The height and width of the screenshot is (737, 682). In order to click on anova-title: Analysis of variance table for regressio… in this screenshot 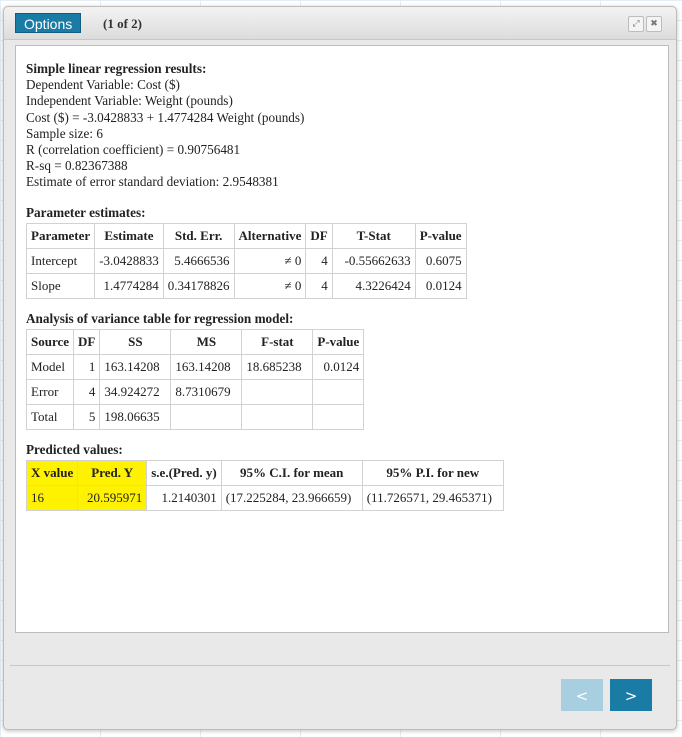, I will do `click(160, 318)`.